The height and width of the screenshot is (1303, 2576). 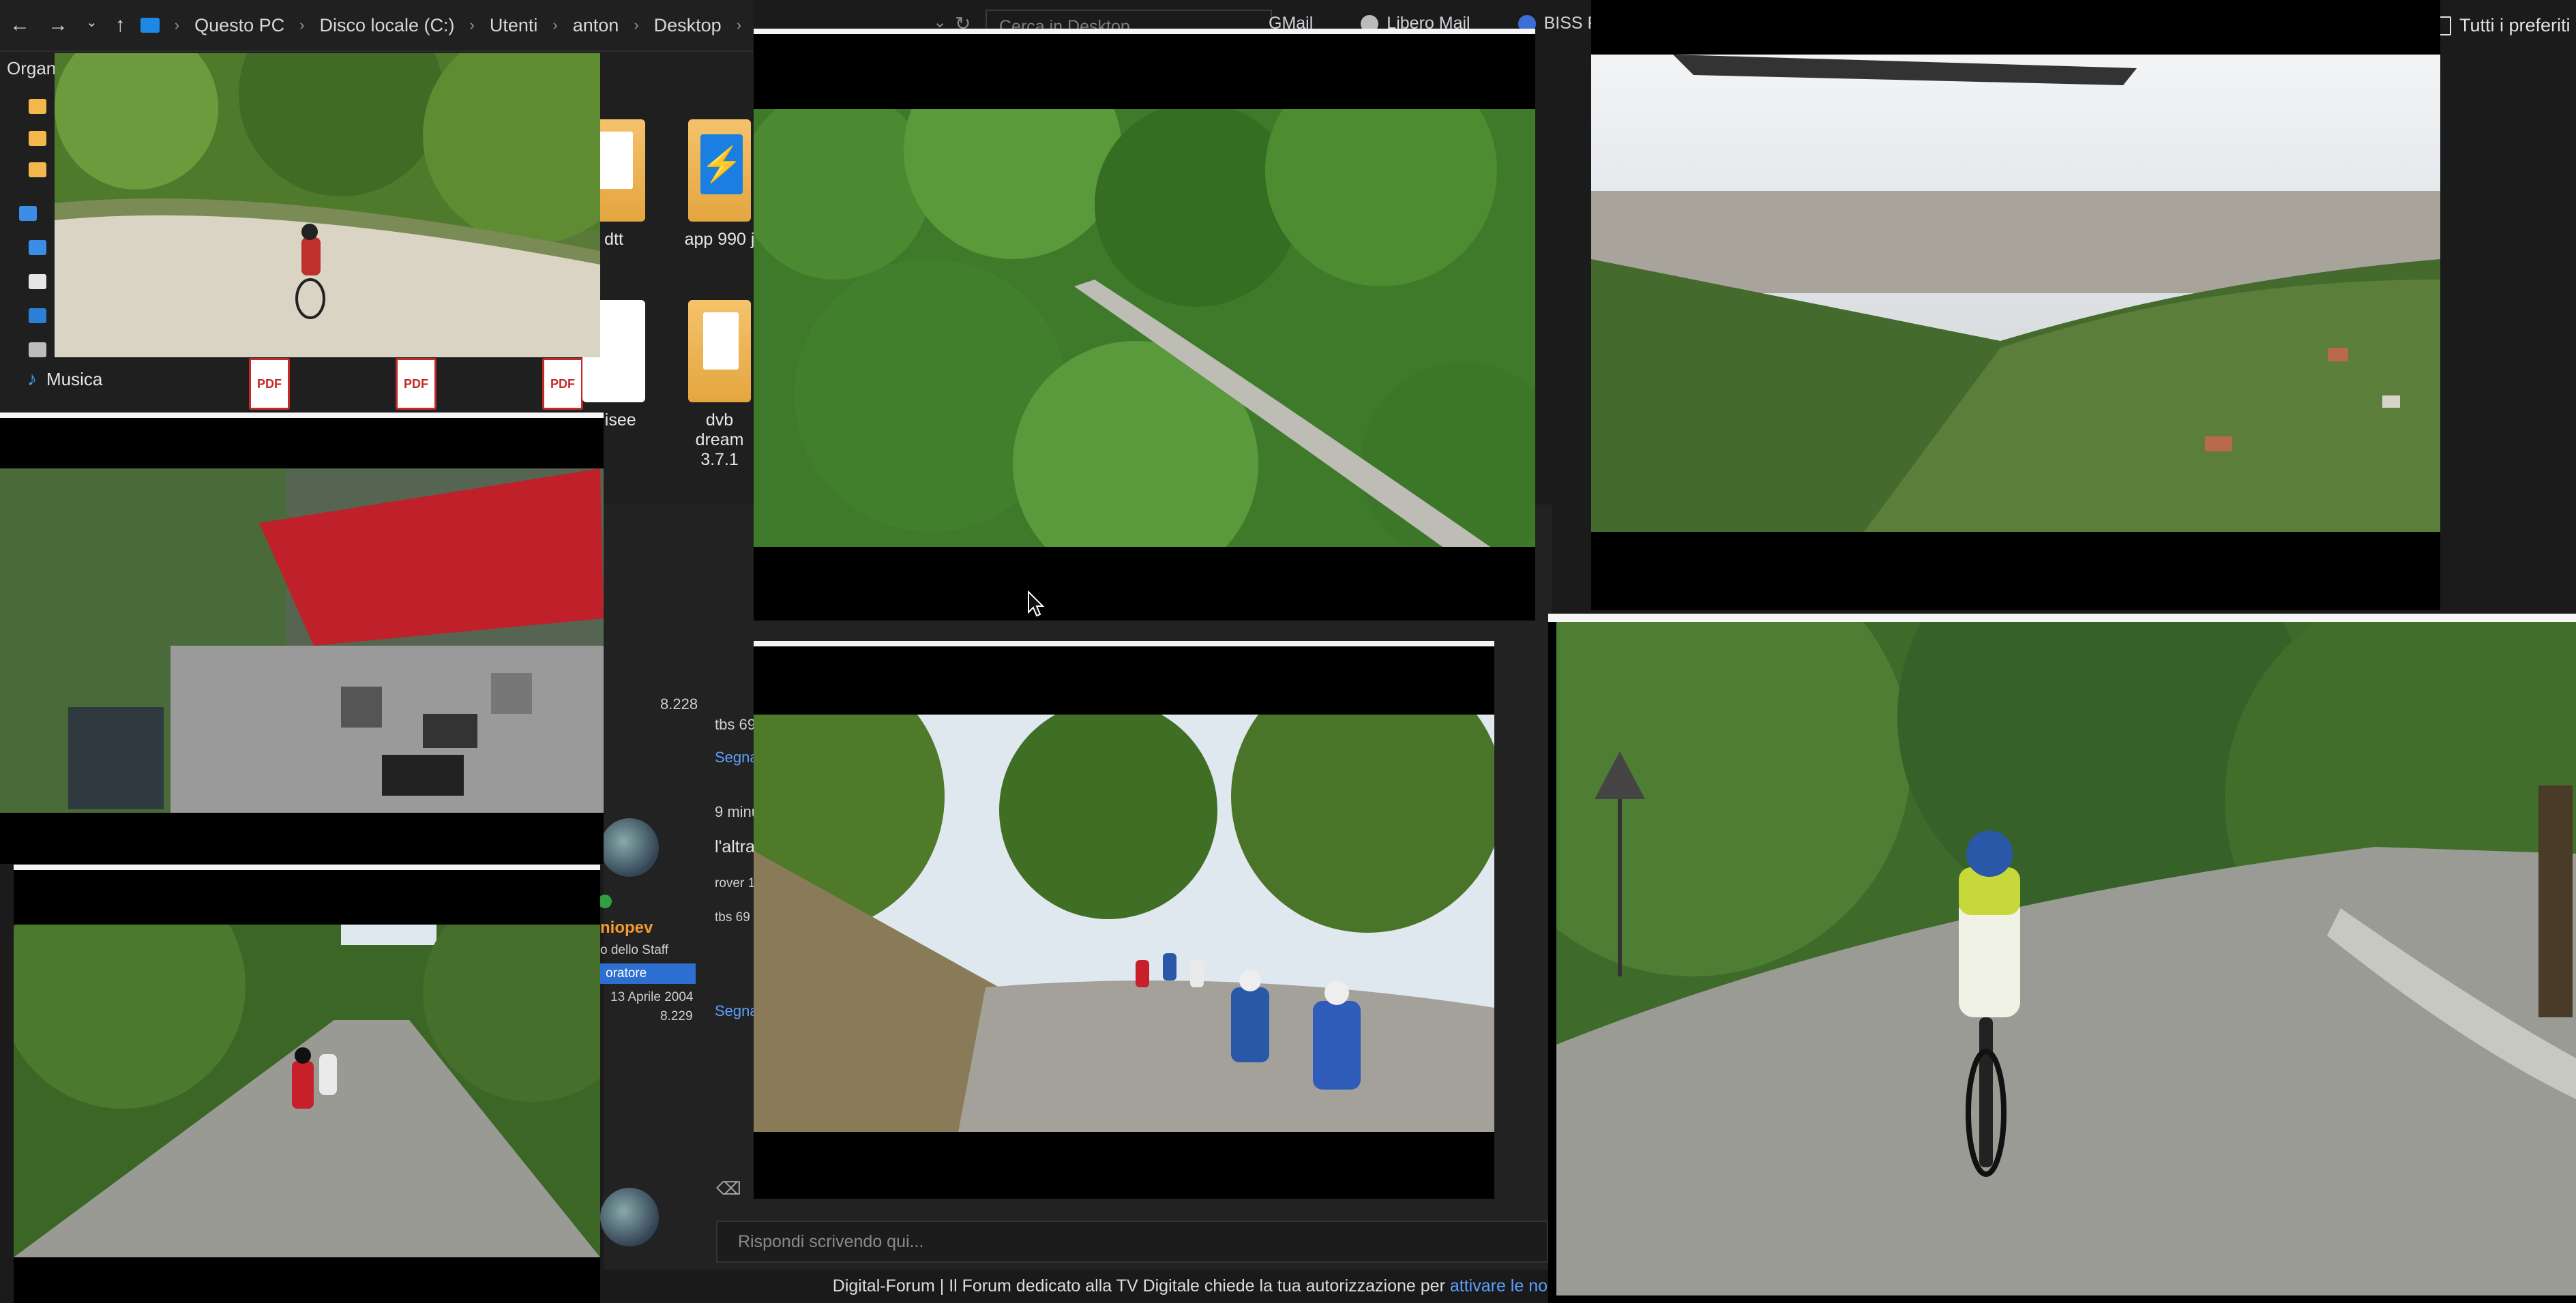 I want to click on post-count: 8.229, so click(x=676, y=1016).